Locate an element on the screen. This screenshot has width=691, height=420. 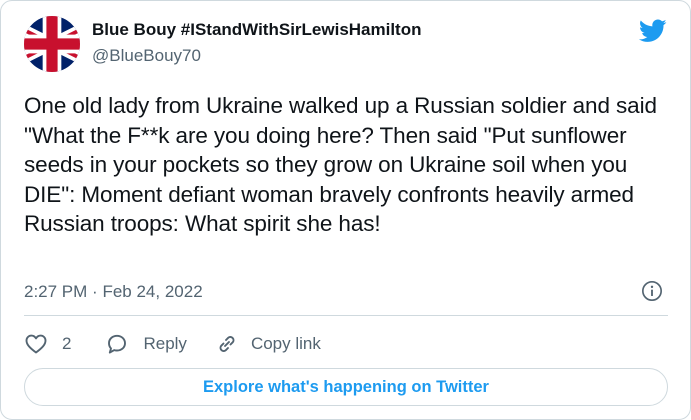
tweet-date: Feb 24, 2022 is located at coordinates (152, 291).